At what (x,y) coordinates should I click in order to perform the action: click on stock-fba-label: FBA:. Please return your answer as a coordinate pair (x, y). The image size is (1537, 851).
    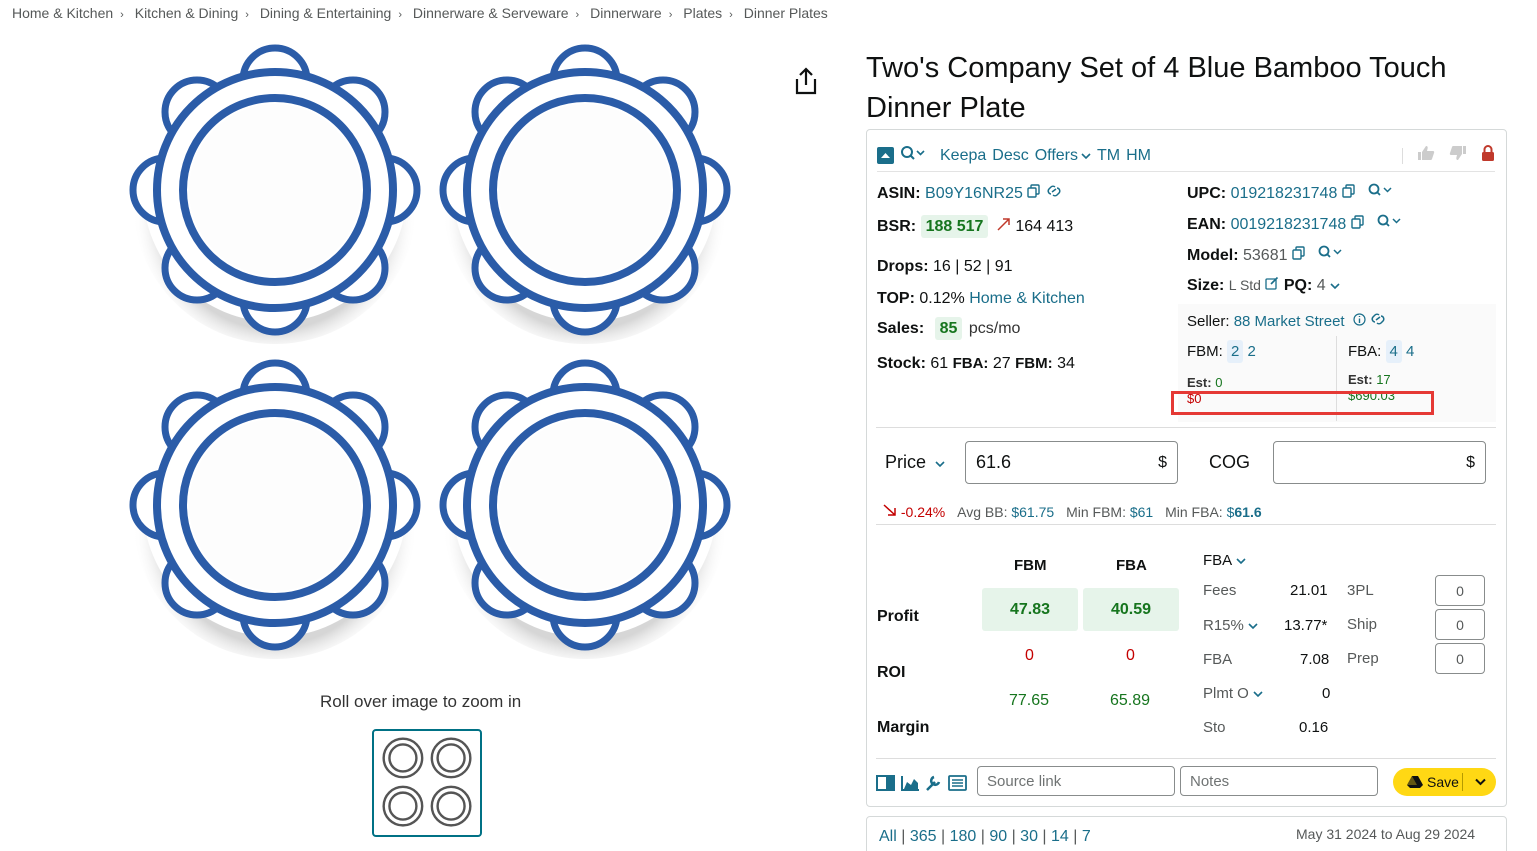
    Looking at the image, I should click on (970, 363).